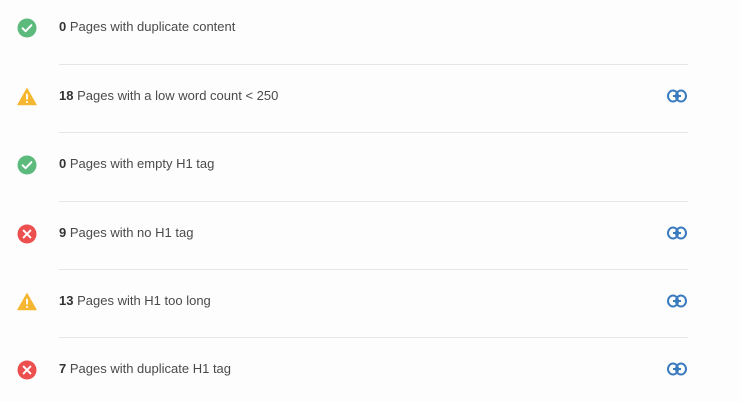 Image resolution: width=740 pixels, height=402 pixels. Describe the element at coordinates (370, 233) in the screenshot. I see `check-row-no-h1: 9 Pages with no H1 tag` at that location.